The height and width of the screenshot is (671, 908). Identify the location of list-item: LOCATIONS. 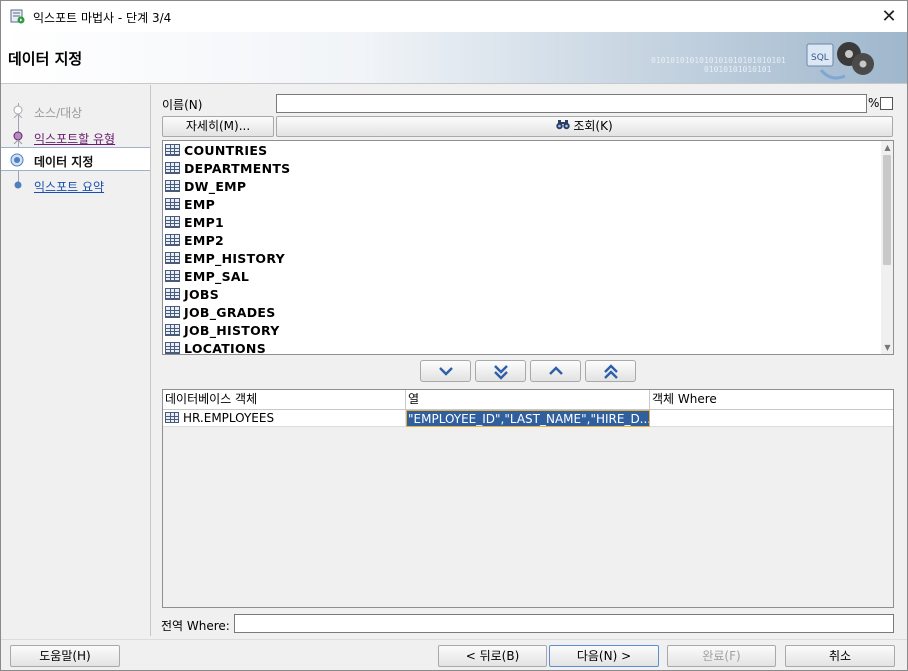
(521, 347).